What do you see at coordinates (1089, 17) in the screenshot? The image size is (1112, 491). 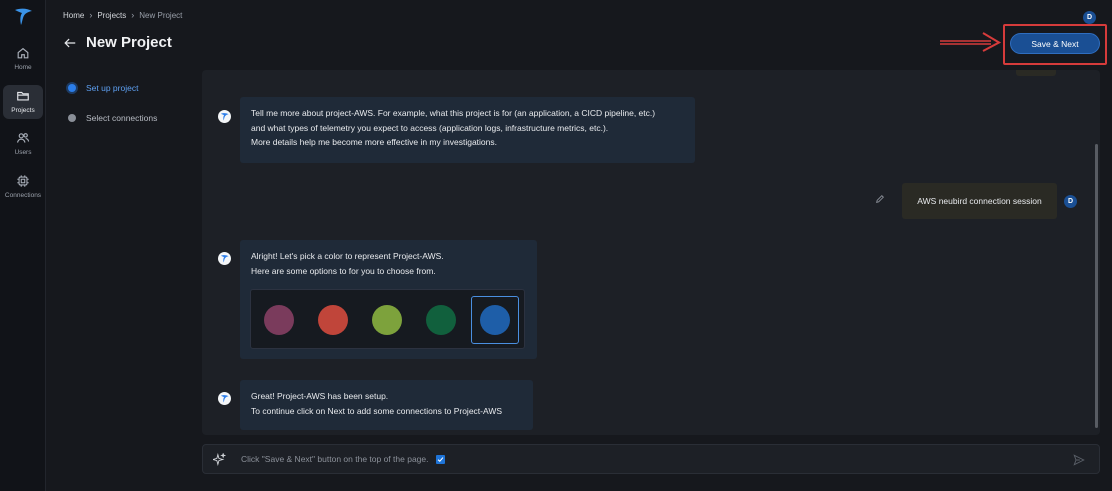 I see `avatar: D` at bounding box center [1089, 17].